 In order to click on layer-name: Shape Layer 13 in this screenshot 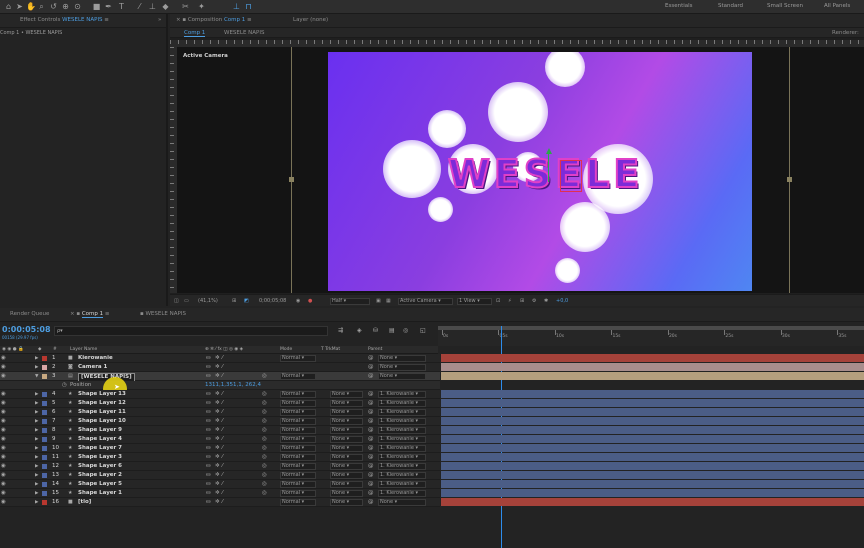, I will do `click(102, 394)`.